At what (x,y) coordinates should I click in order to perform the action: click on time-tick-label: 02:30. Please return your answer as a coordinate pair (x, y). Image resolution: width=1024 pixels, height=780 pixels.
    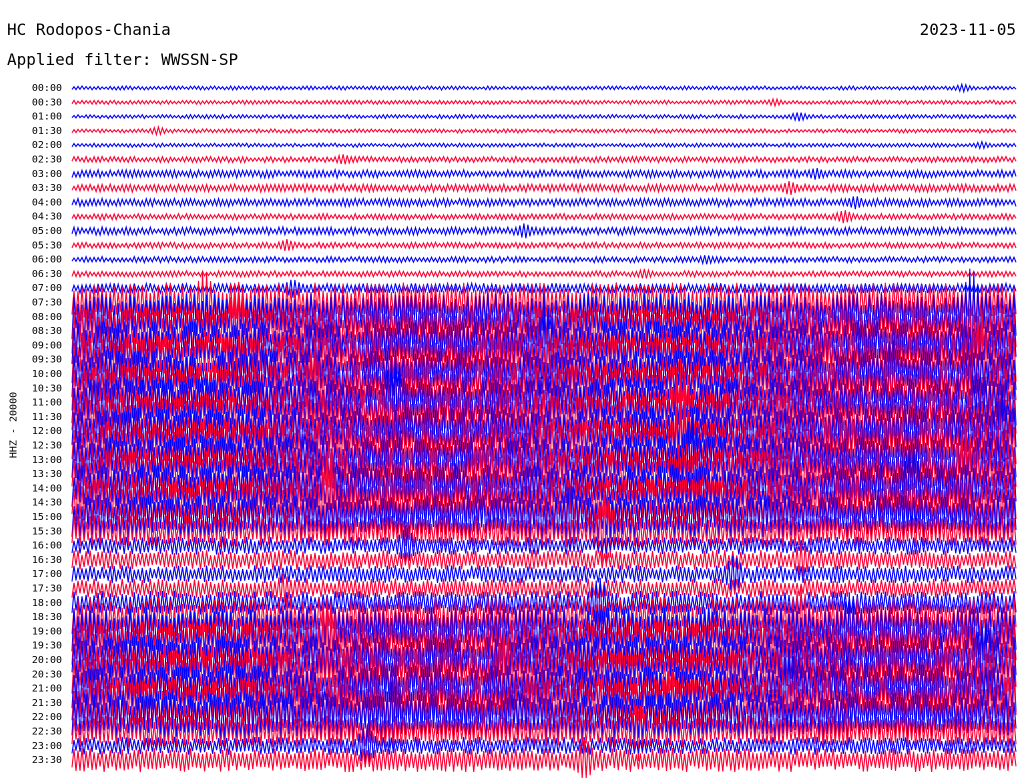
    Looking at the image, I should click on (47, 160).